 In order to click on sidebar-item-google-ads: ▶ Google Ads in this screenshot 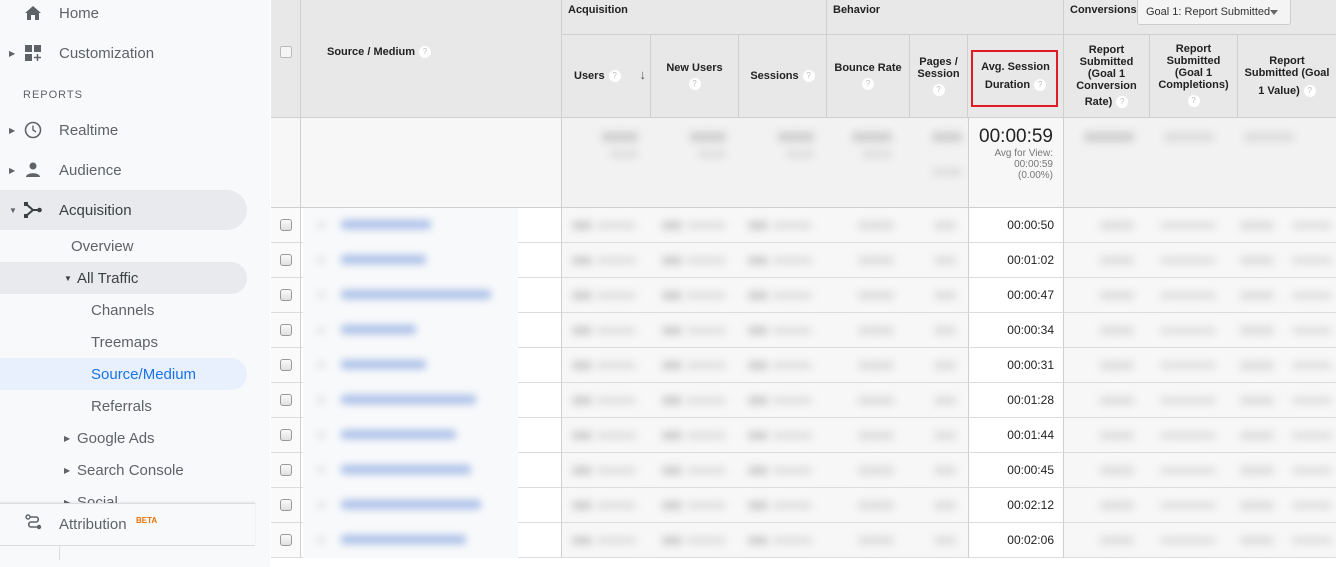, I will do `click(123, 438)`.